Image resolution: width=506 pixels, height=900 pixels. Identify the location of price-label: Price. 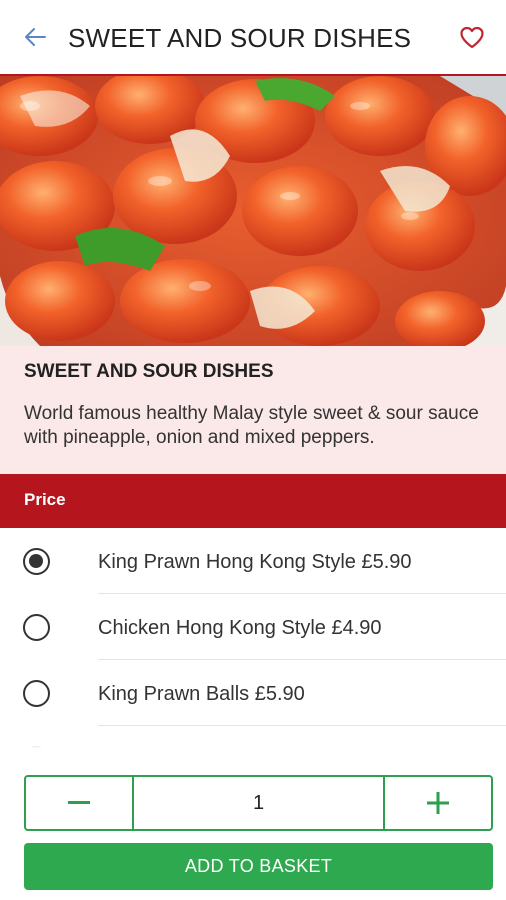
(45, 499).